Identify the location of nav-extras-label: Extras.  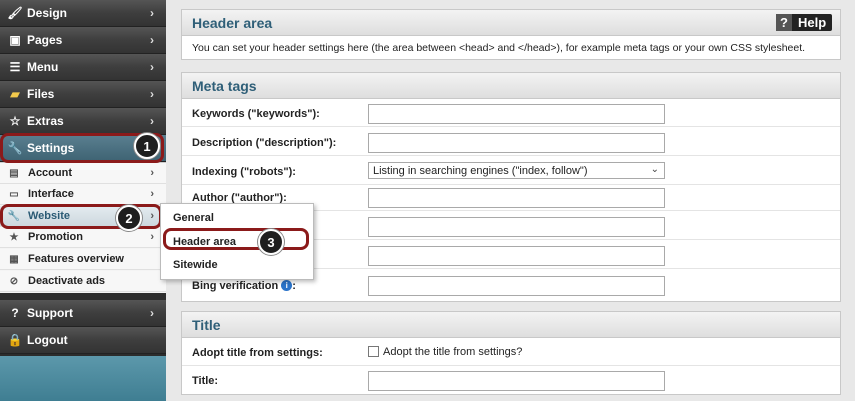
(45, 121).